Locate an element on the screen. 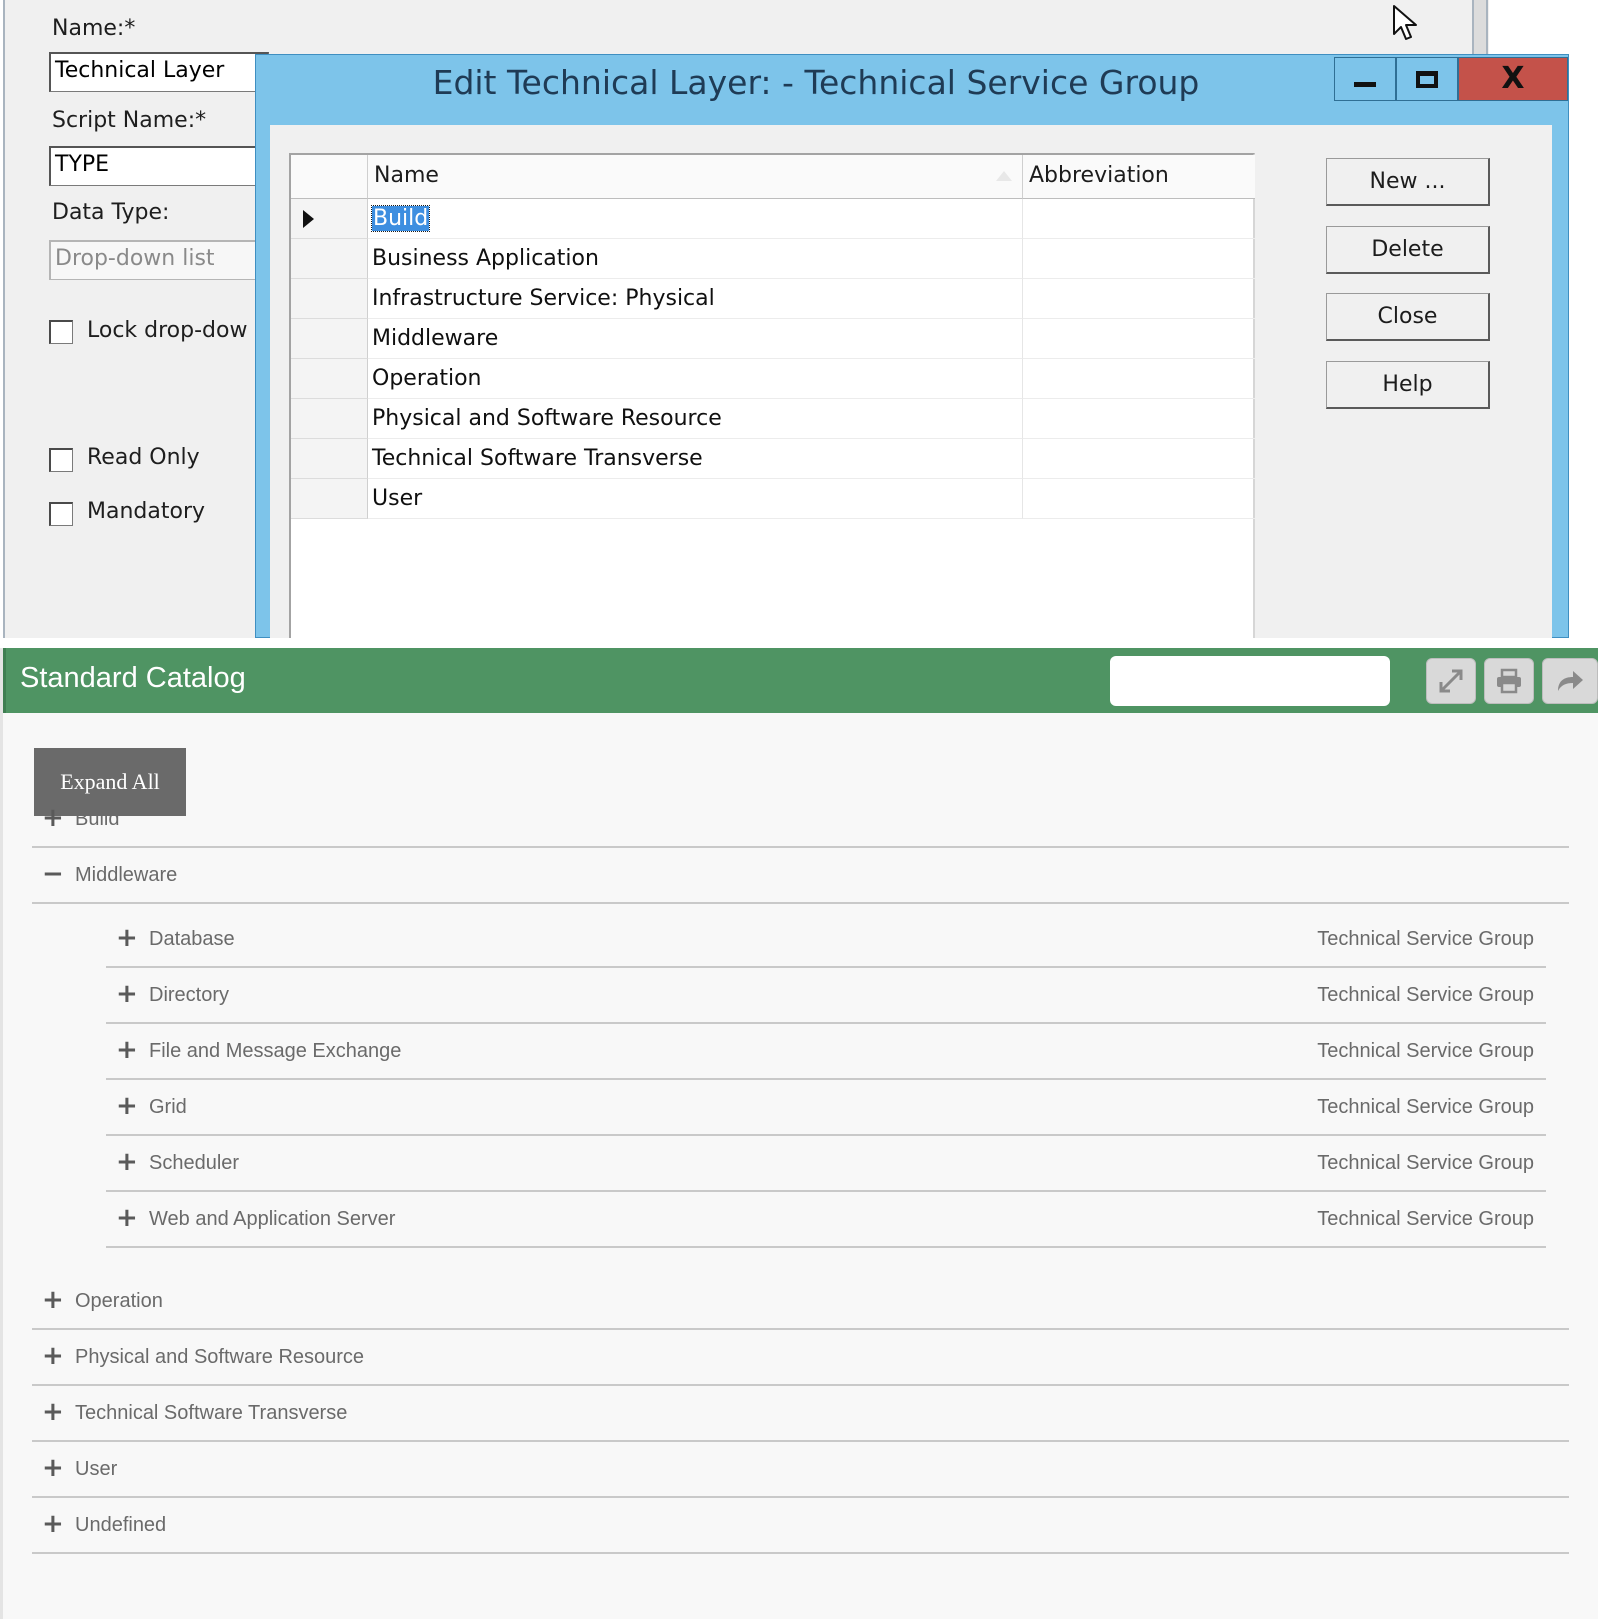 The width and height of the screenshot is (1598, 1619). close-icon: X is located at coordinates (1513, 78).